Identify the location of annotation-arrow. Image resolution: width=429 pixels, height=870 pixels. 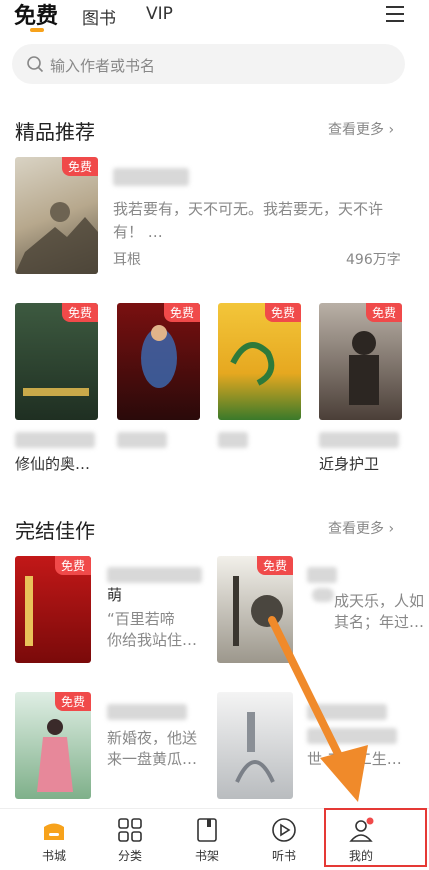
(318, 709).